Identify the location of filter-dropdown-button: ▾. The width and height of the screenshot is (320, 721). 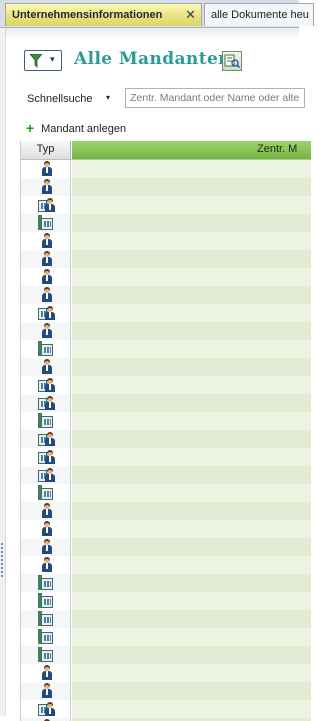
(43, 60).